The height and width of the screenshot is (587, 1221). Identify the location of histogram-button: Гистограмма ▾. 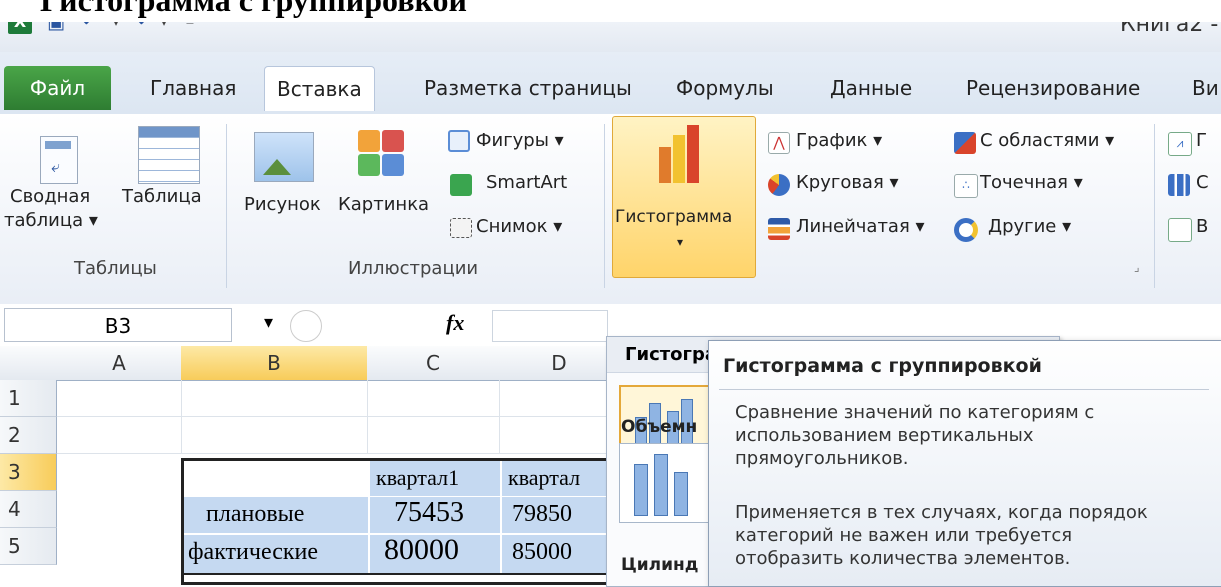
(684, 197).